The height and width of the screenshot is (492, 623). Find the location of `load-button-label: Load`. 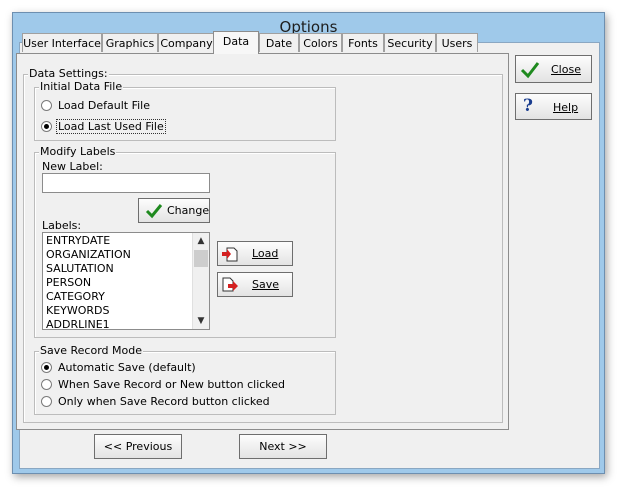

load-button-label: Load is located at coordinates (265, 253).